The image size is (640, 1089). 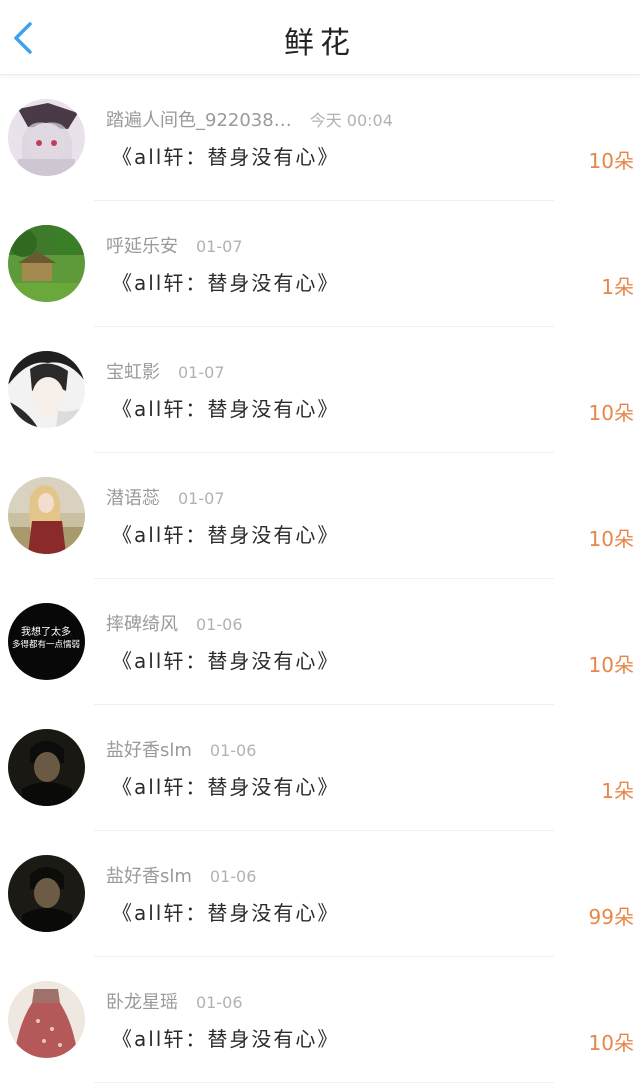 What do you see at coordinates (320, 516) in the screenshot?
I see `list-item: 潜语蕊 01-07 《all轩：替身没有心》 10朵` at bounding box center [320, 516].